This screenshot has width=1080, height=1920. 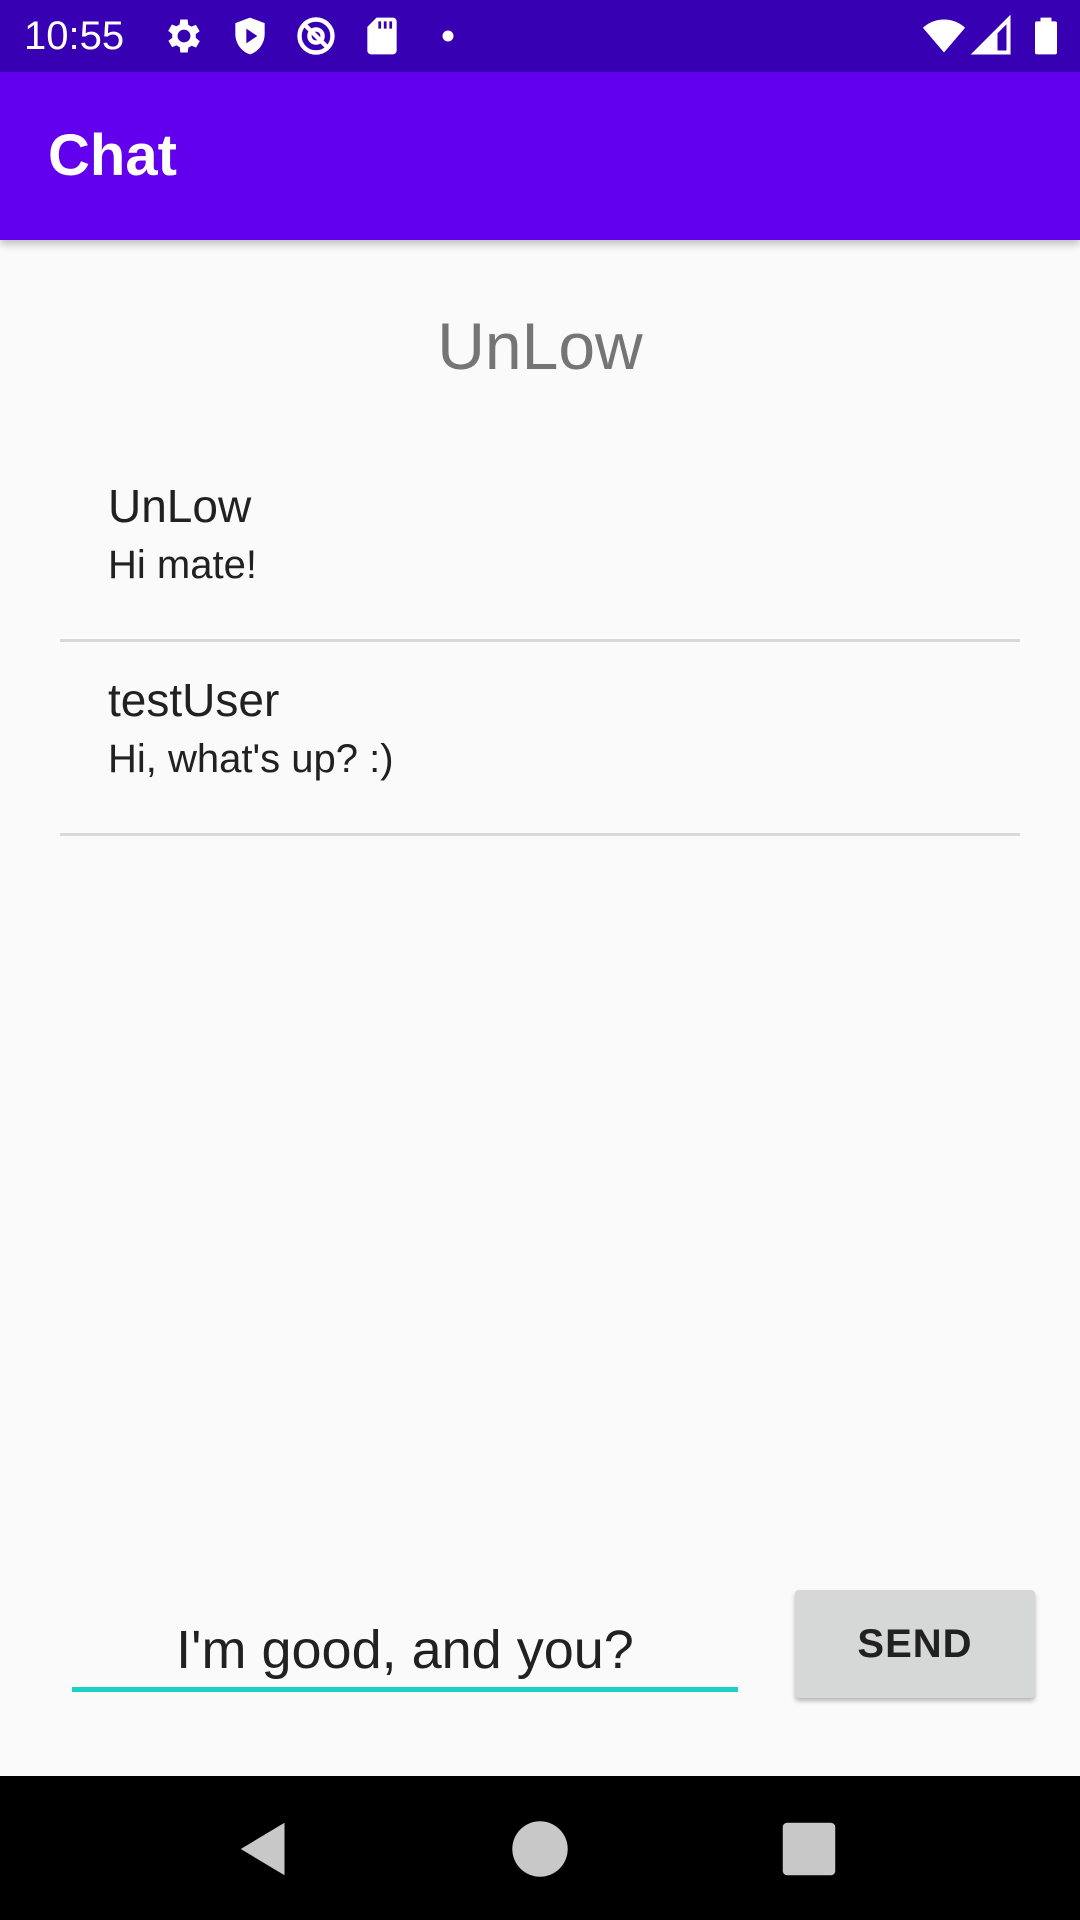 What do you see at coordinates (180, 506) in the screenshot?
I see `message-sender: UnLow` at bounding box center [180, 506].